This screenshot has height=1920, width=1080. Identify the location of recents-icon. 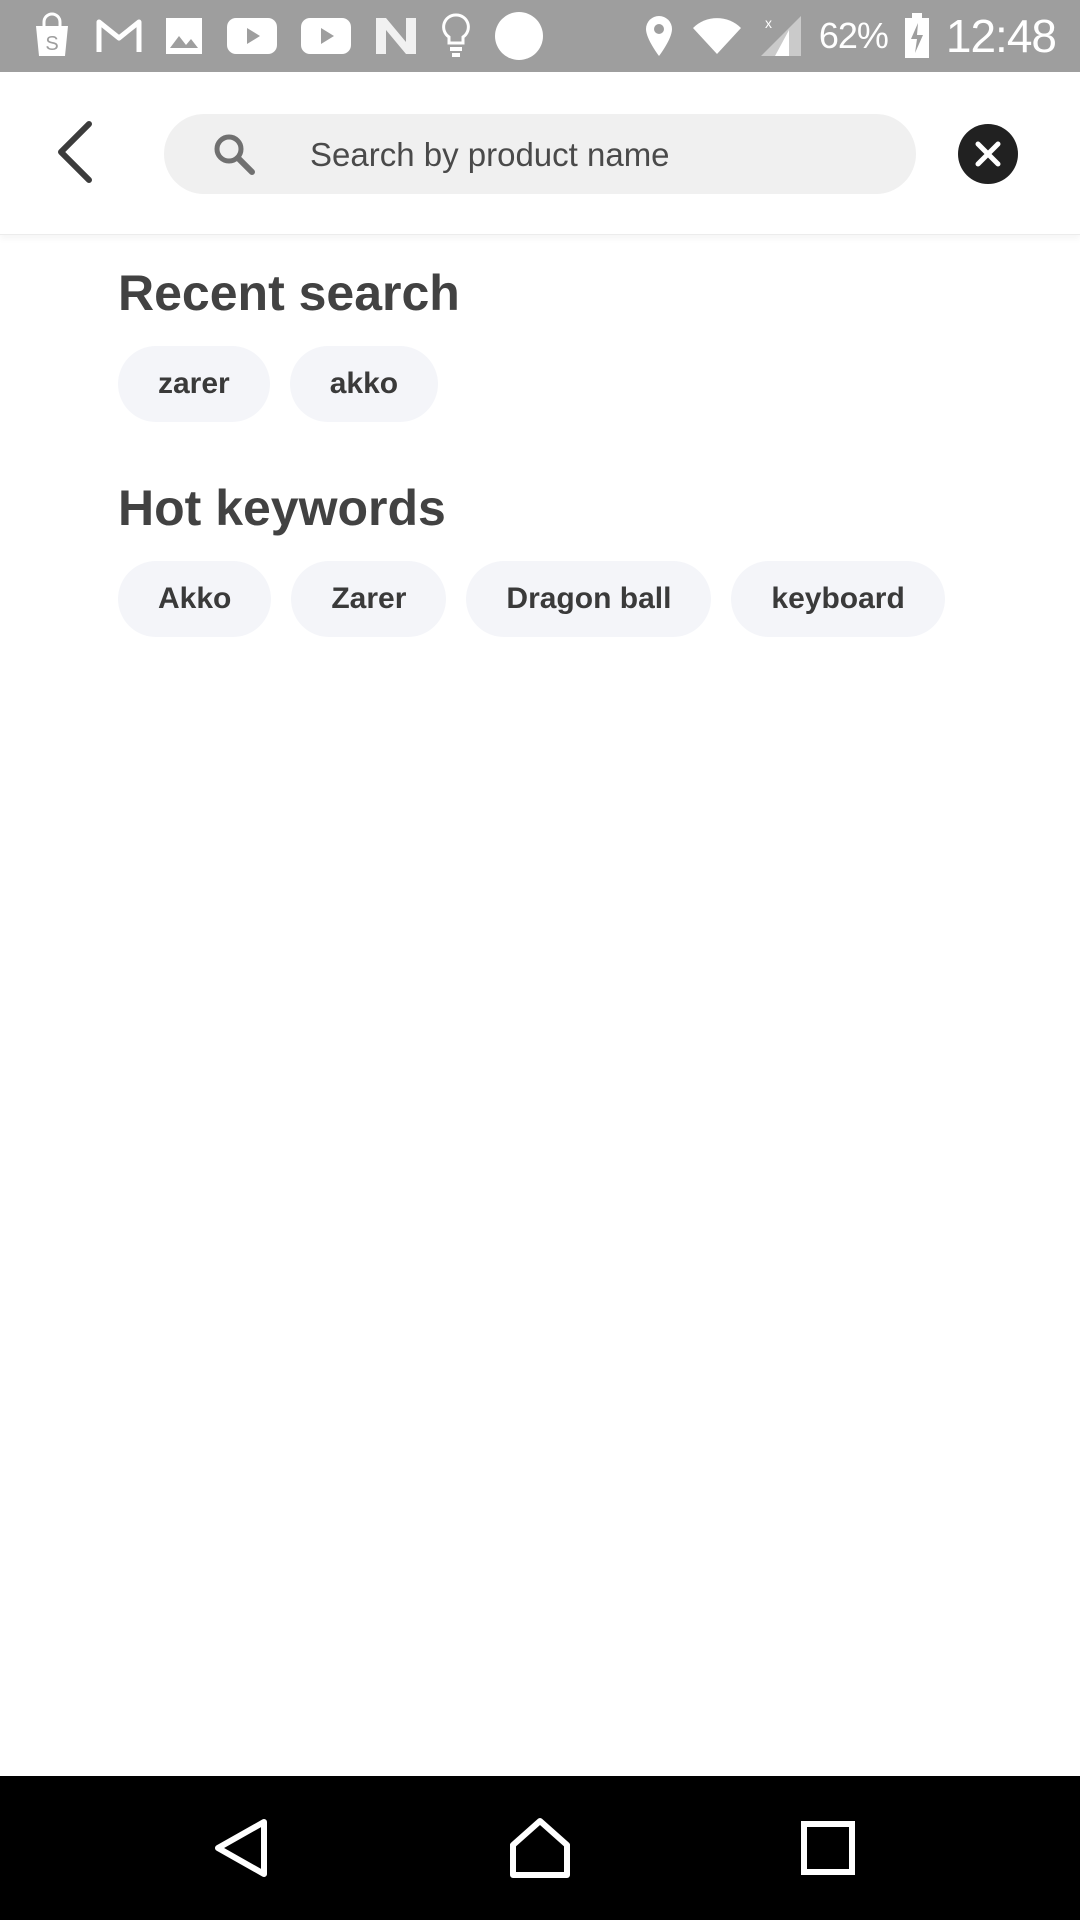
(828, 1848).